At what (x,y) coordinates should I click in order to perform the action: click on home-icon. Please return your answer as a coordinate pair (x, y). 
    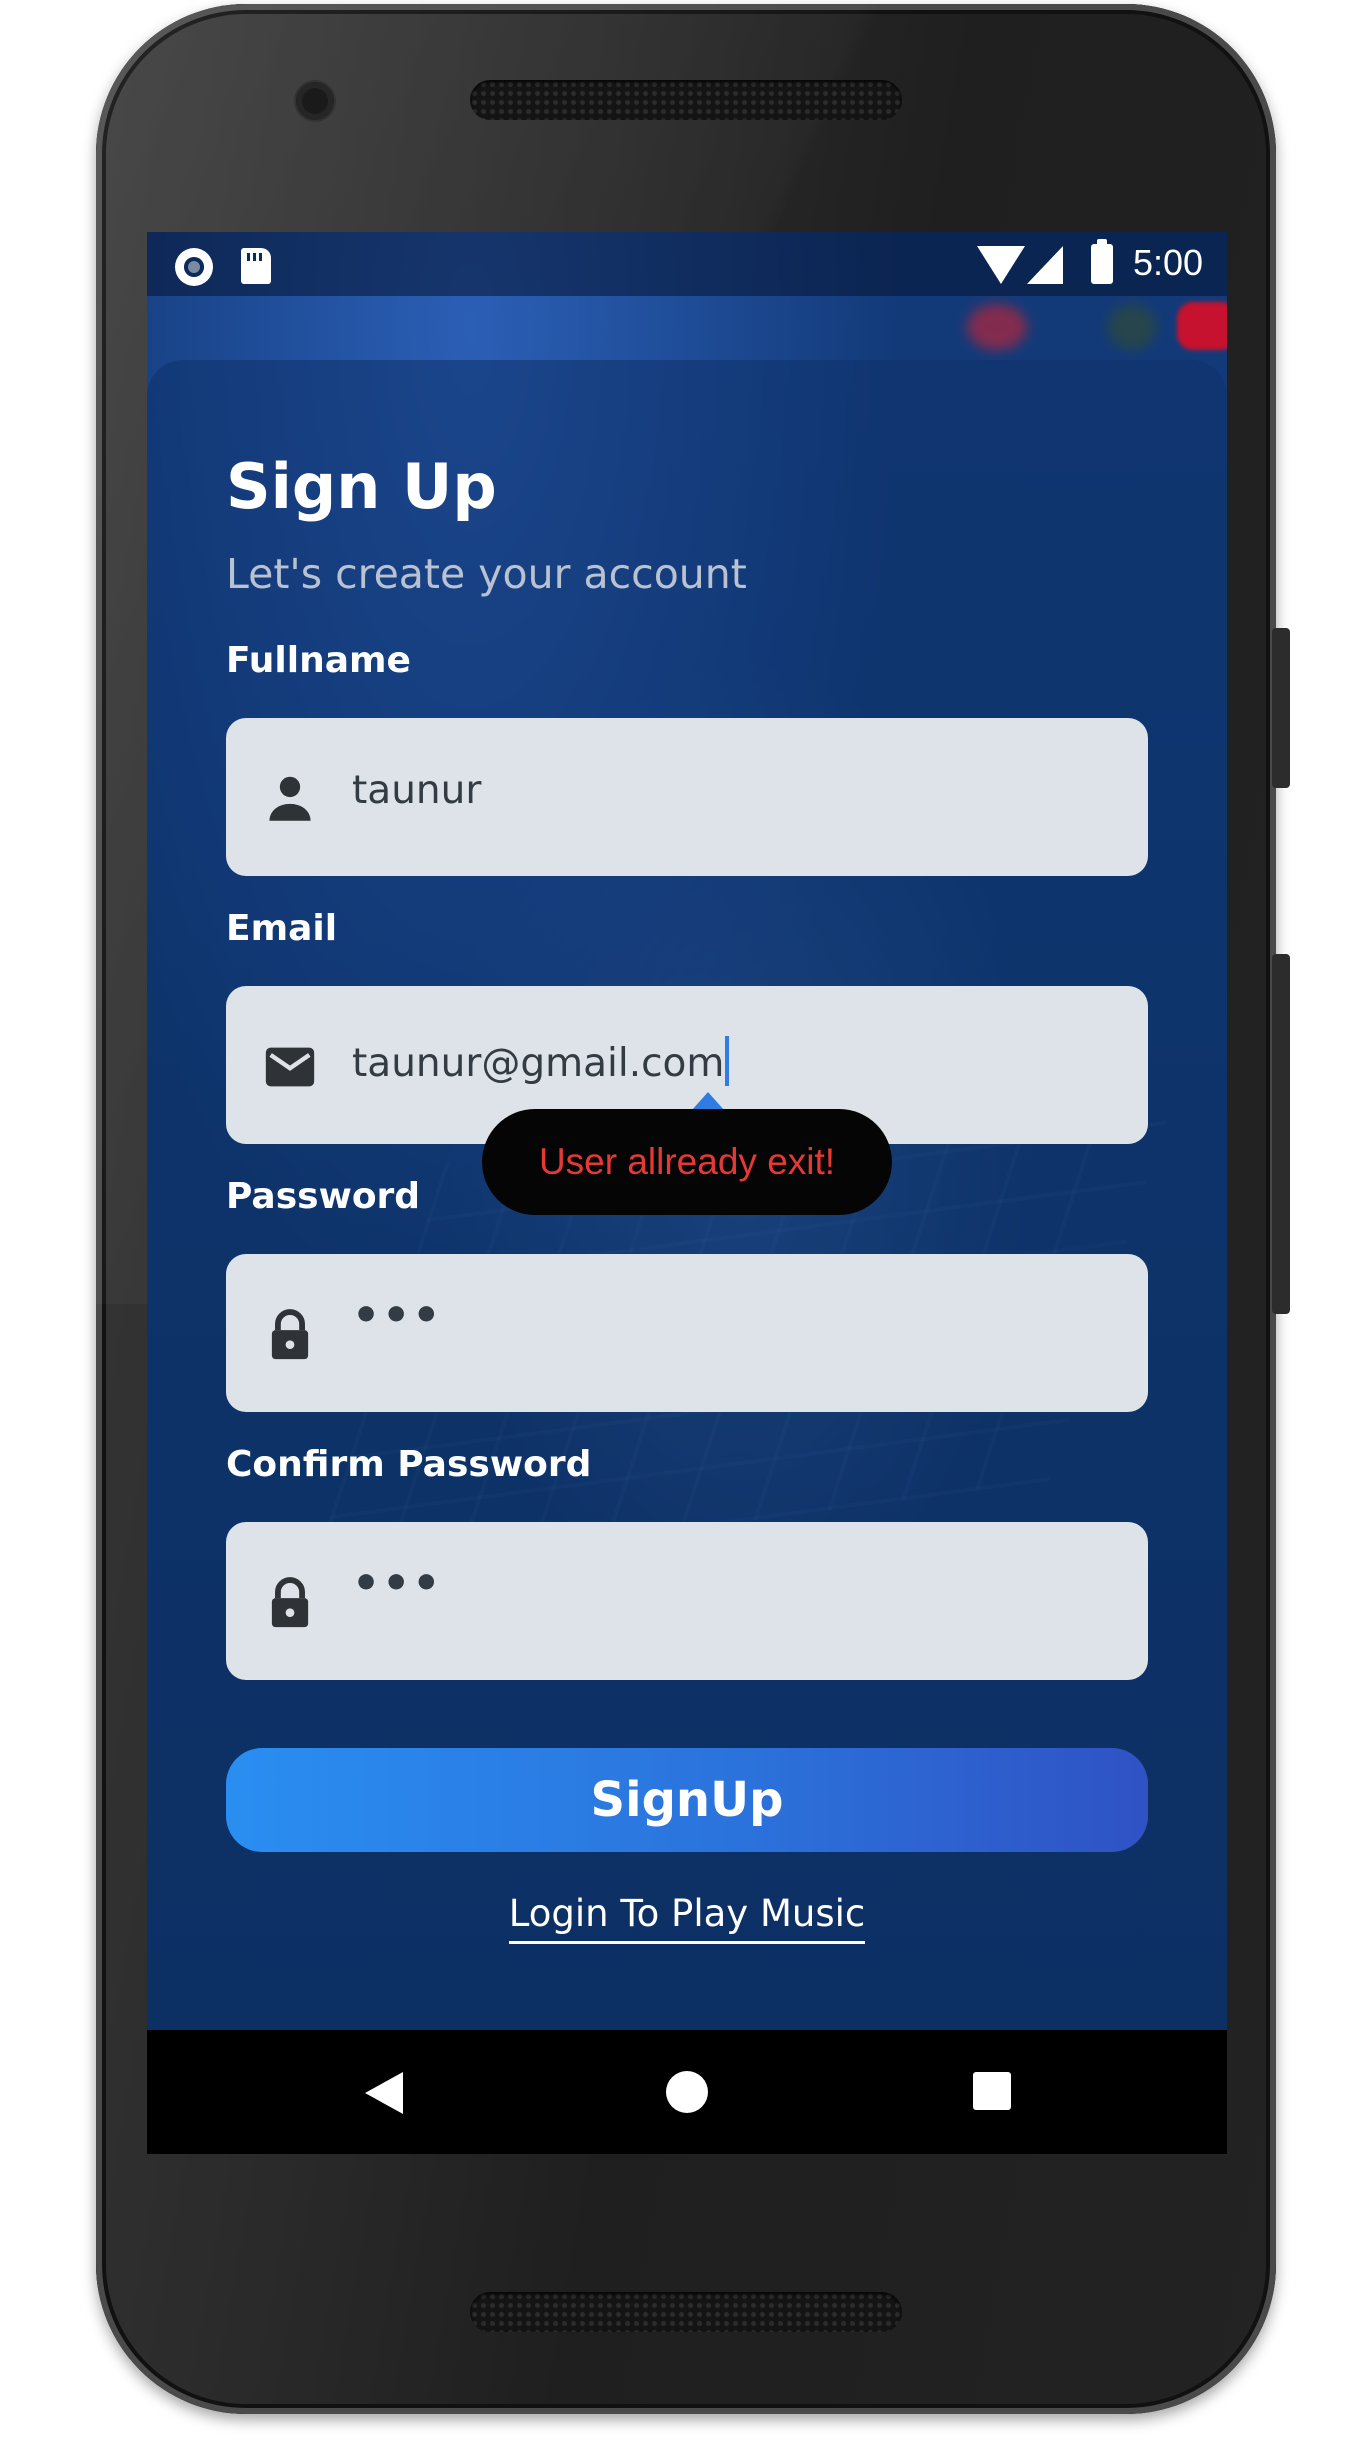
    Looking at the image, I should click on (687, 2092).